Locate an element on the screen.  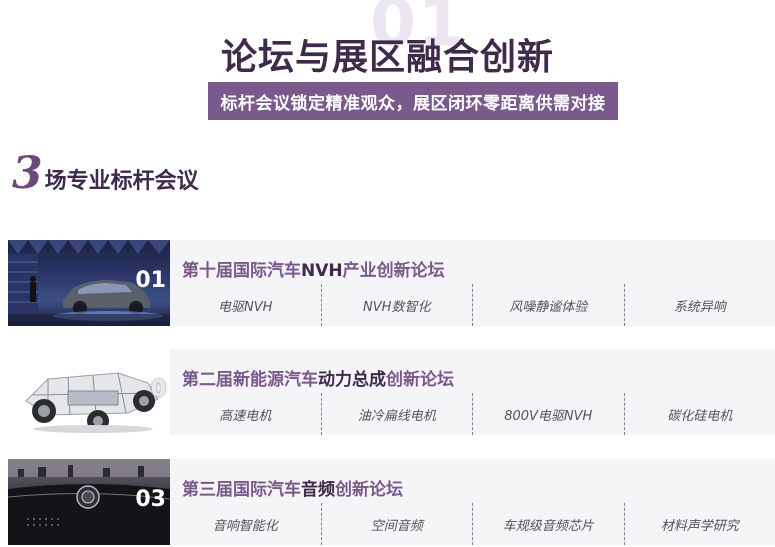
forum-tag: 系统异响 is located at coordinates (699, 307).